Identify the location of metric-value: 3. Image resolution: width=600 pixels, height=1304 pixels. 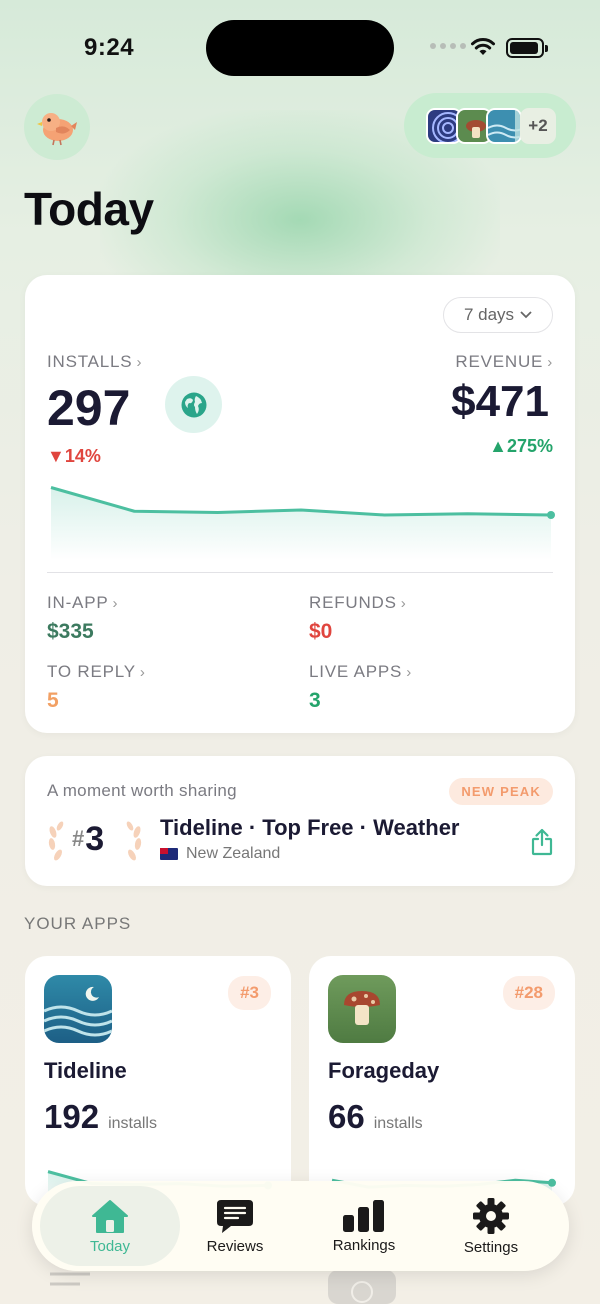
(315, 700).